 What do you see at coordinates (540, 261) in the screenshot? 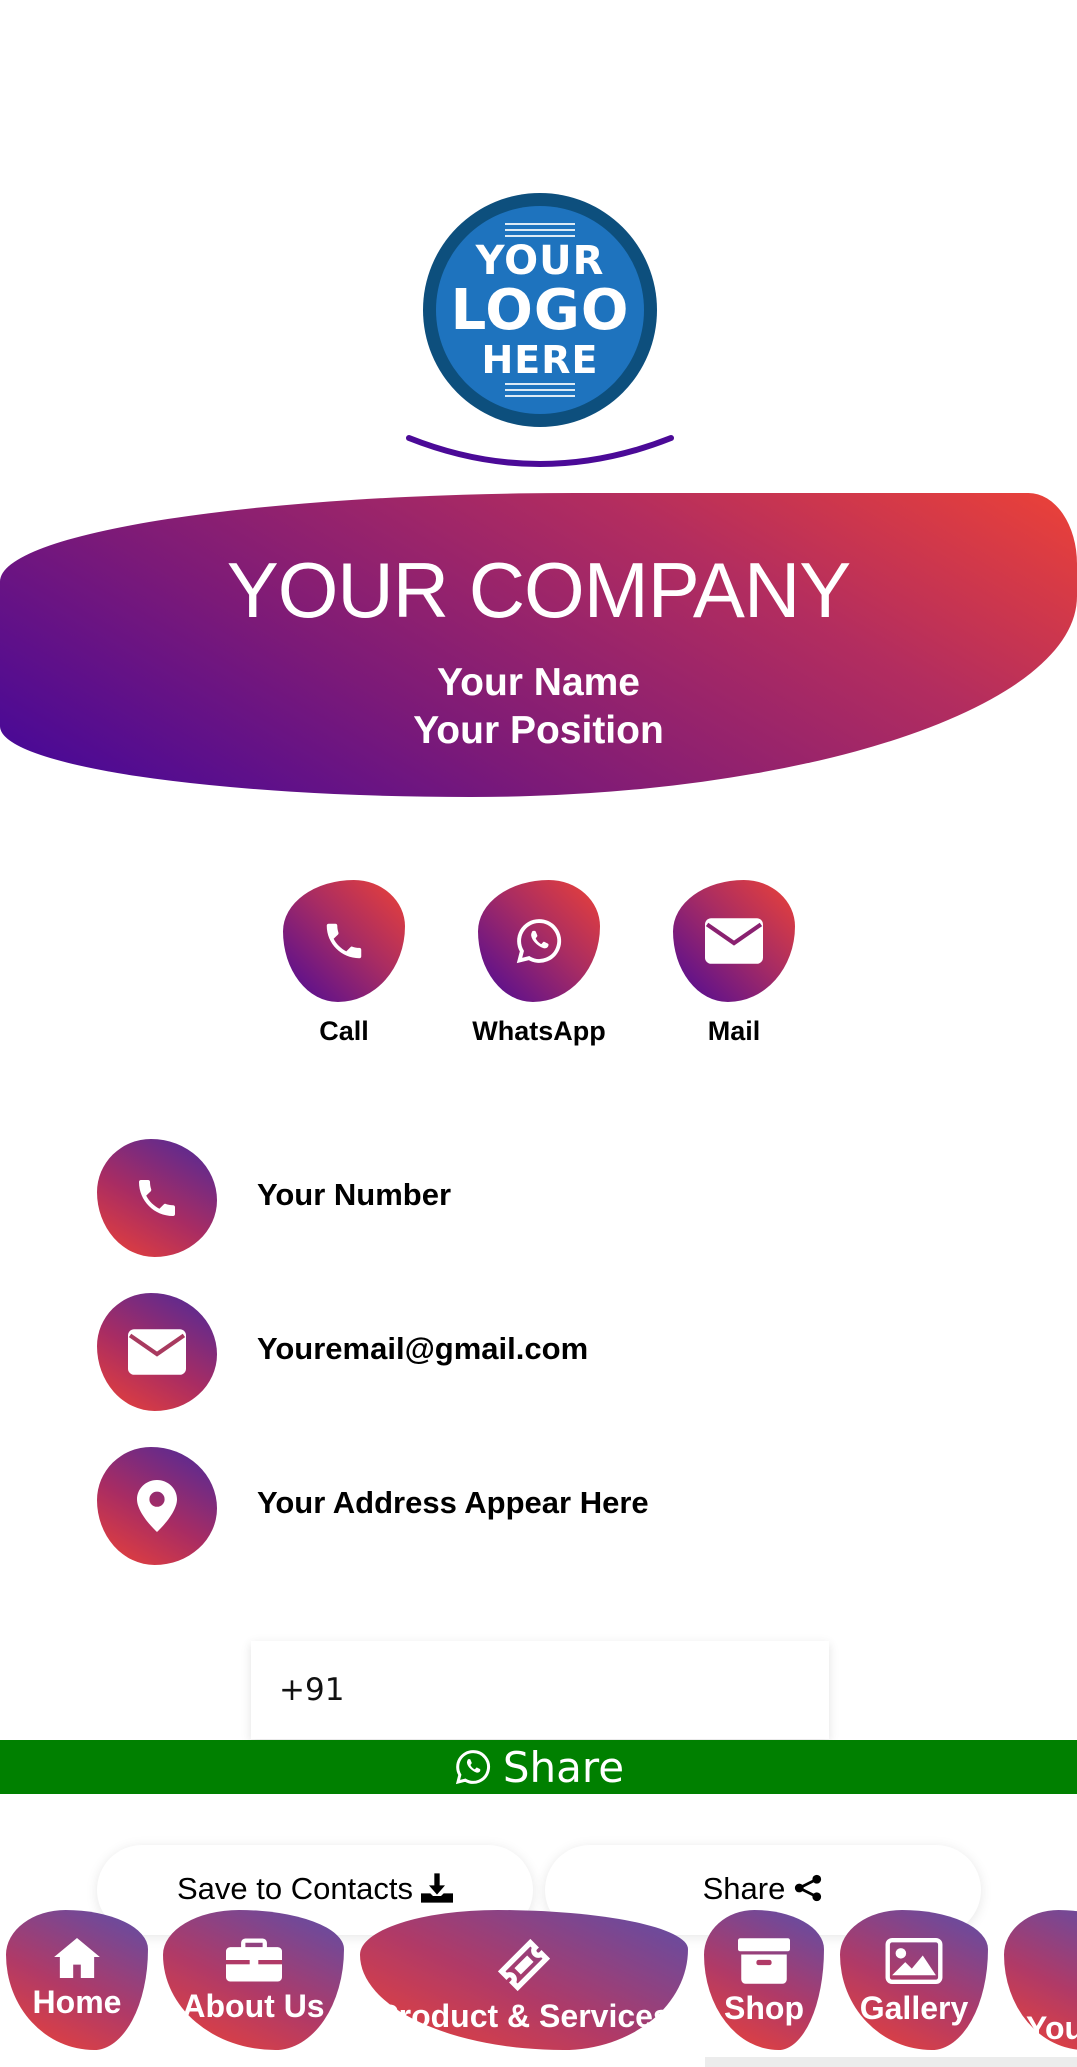
I see `logo-line-1: YOUR` at bounding box center [540, 261].